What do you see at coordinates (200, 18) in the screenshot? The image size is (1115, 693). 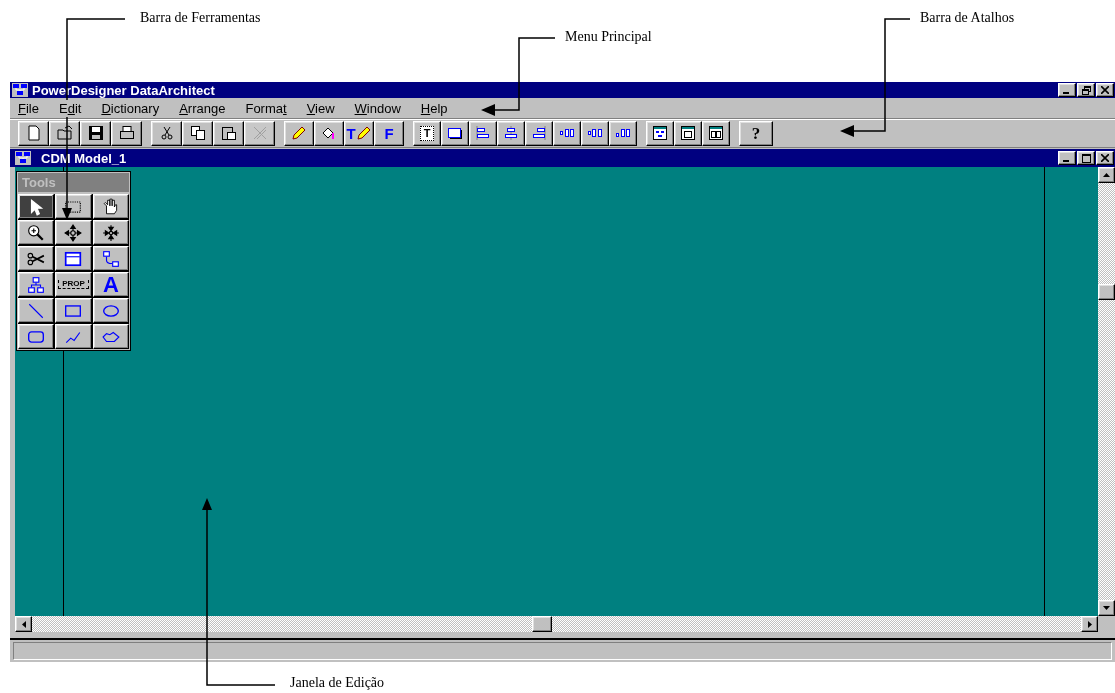 I see `annotation-label: Barra de Ferramentas` at bounding box center [200, 18].